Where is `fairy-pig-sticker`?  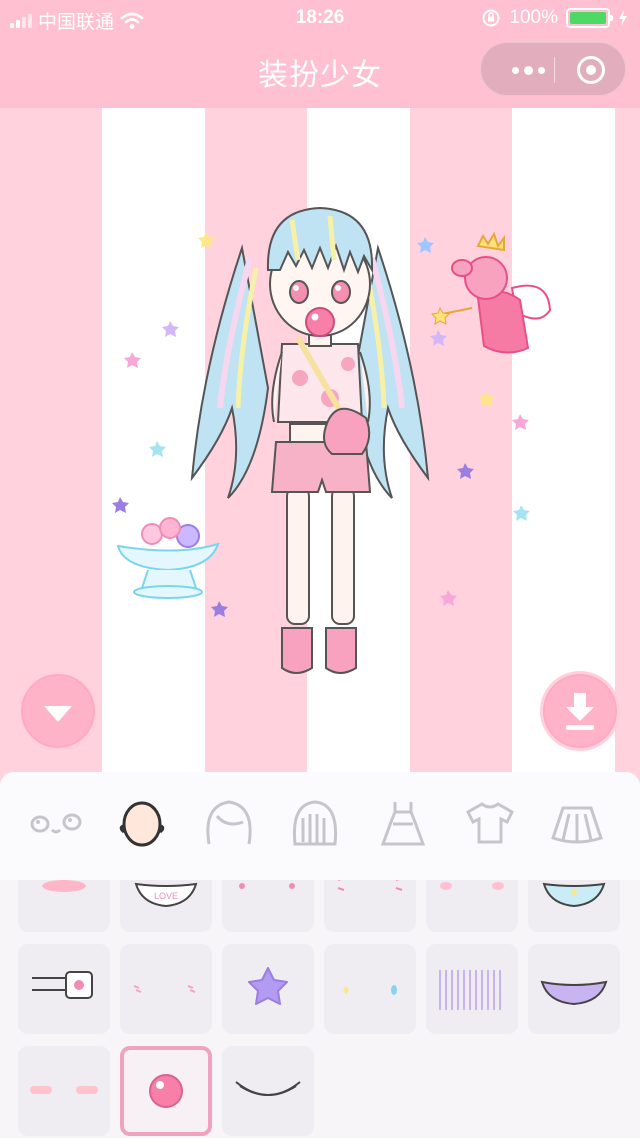 fairy-pig-sticker is located at coordinates (491, 292).